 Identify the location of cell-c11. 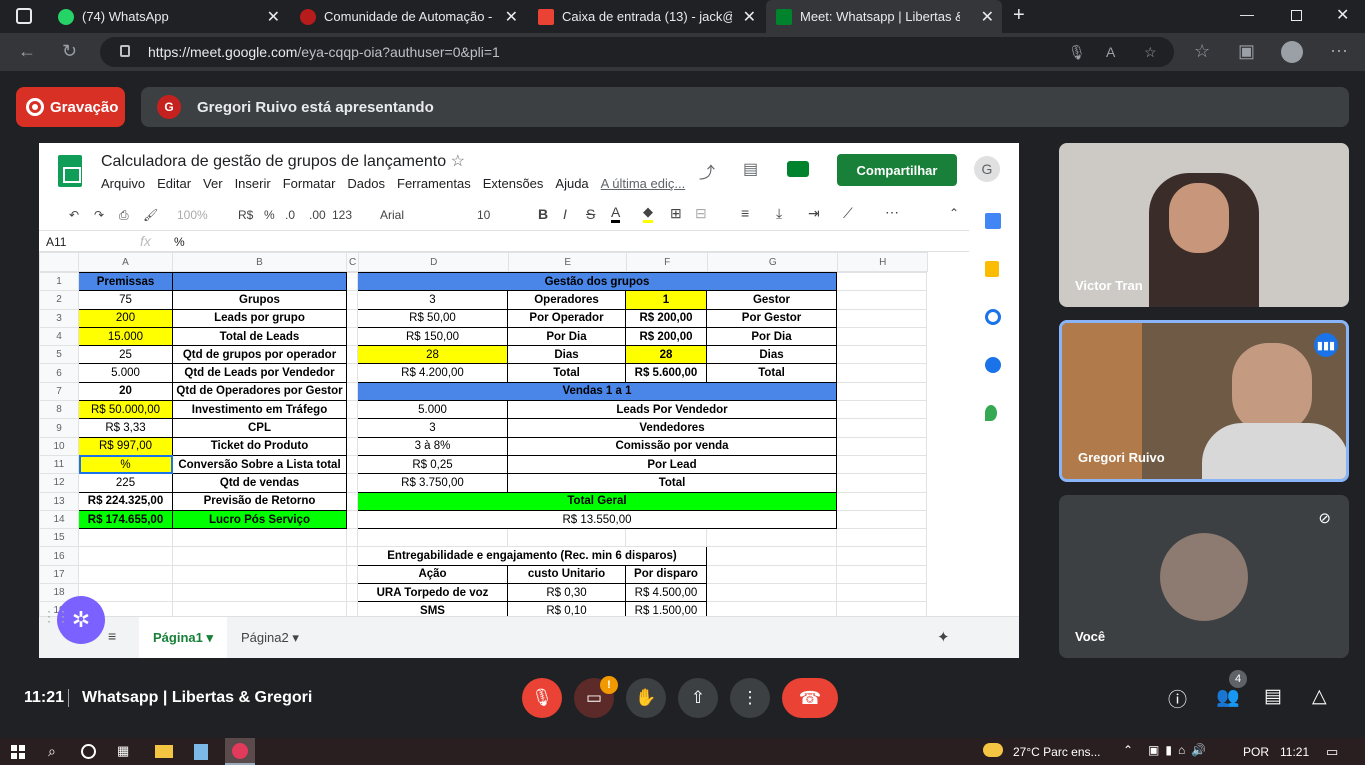
(352, 464).